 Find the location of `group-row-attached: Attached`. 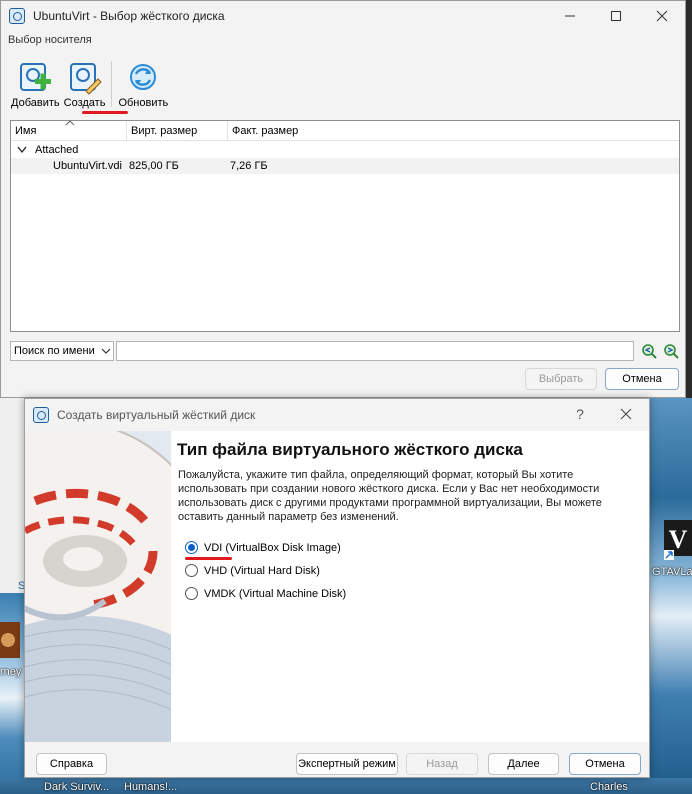

group-row-attached: Attached is located at coordinates (345, 150).